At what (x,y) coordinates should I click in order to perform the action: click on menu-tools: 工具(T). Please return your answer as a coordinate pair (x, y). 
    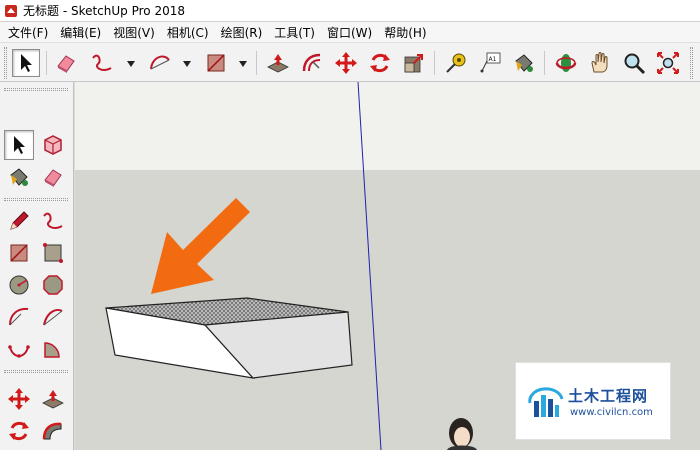
    Looking at the image, I should click on (294, 32).